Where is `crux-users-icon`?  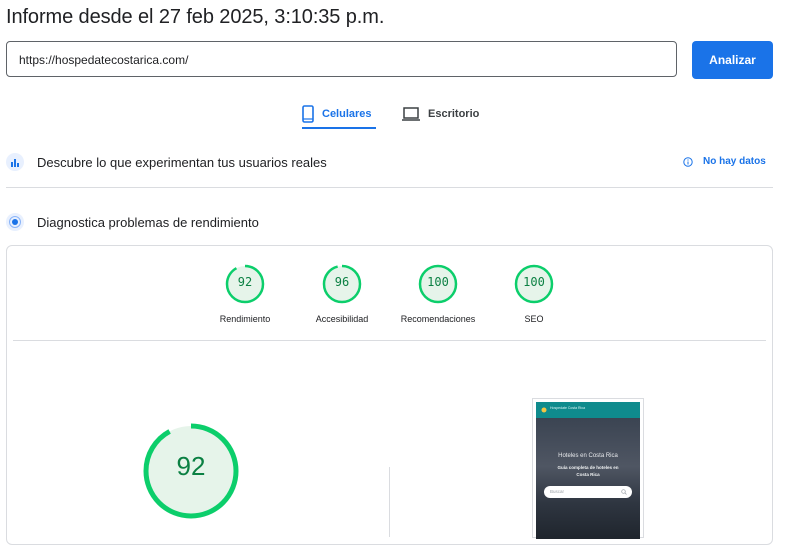 crux-users-icon is located at coordinates (15, 162).